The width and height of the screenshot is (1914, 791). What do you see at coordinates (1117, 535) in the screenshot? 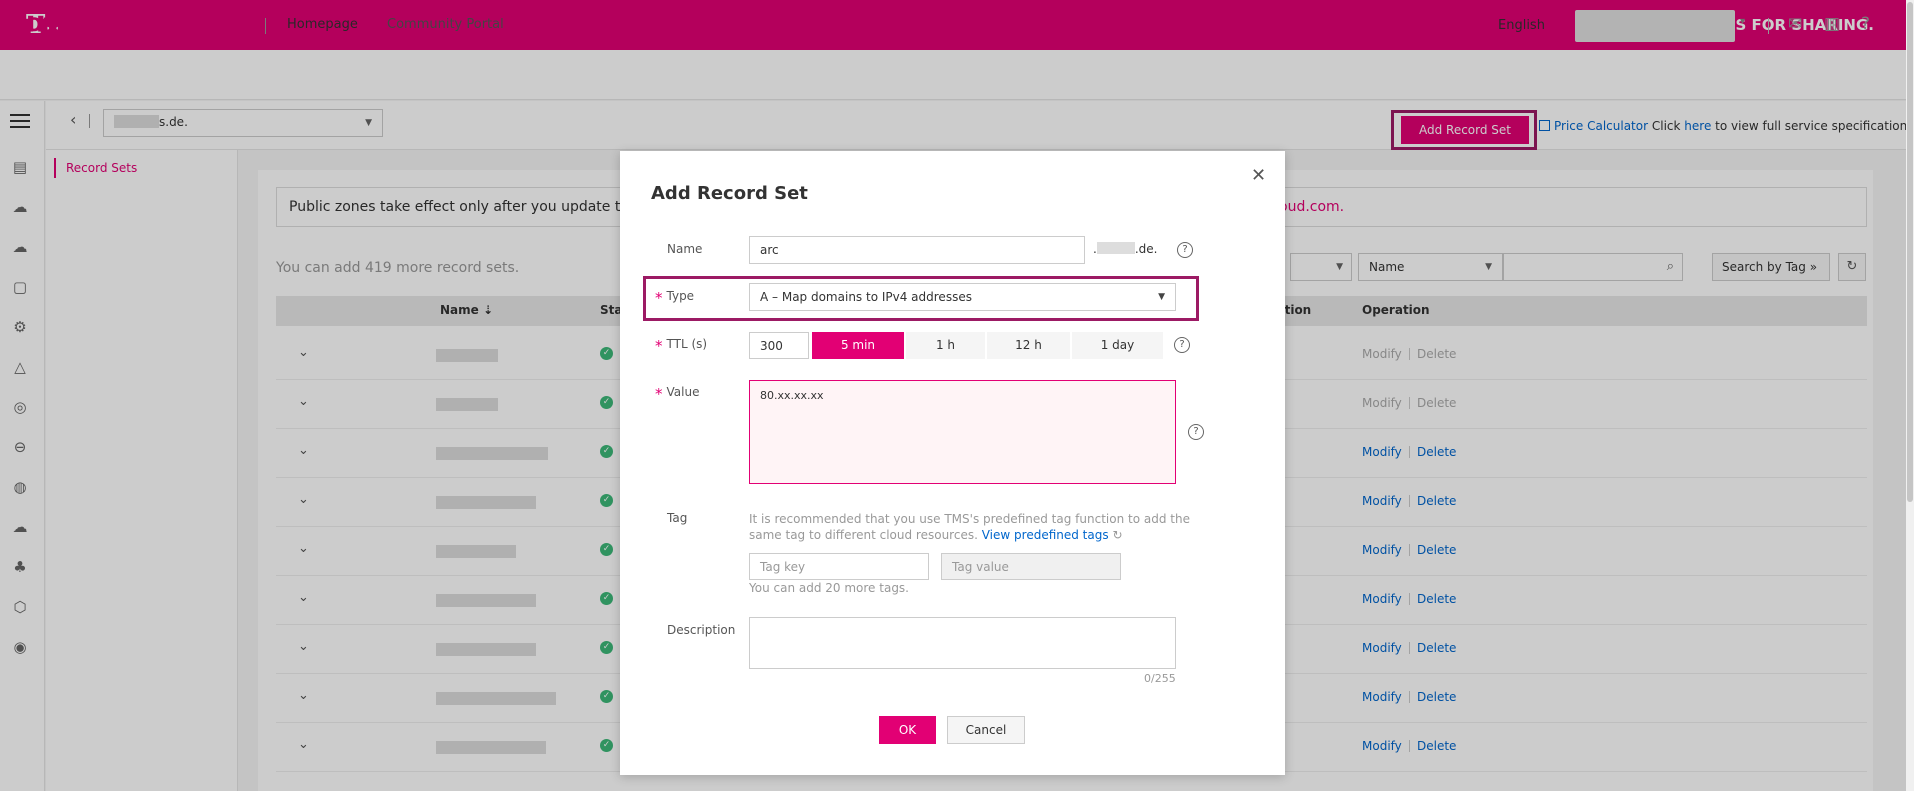
I see `refresh-icon: ↻` at bounding box center [1117, 535].